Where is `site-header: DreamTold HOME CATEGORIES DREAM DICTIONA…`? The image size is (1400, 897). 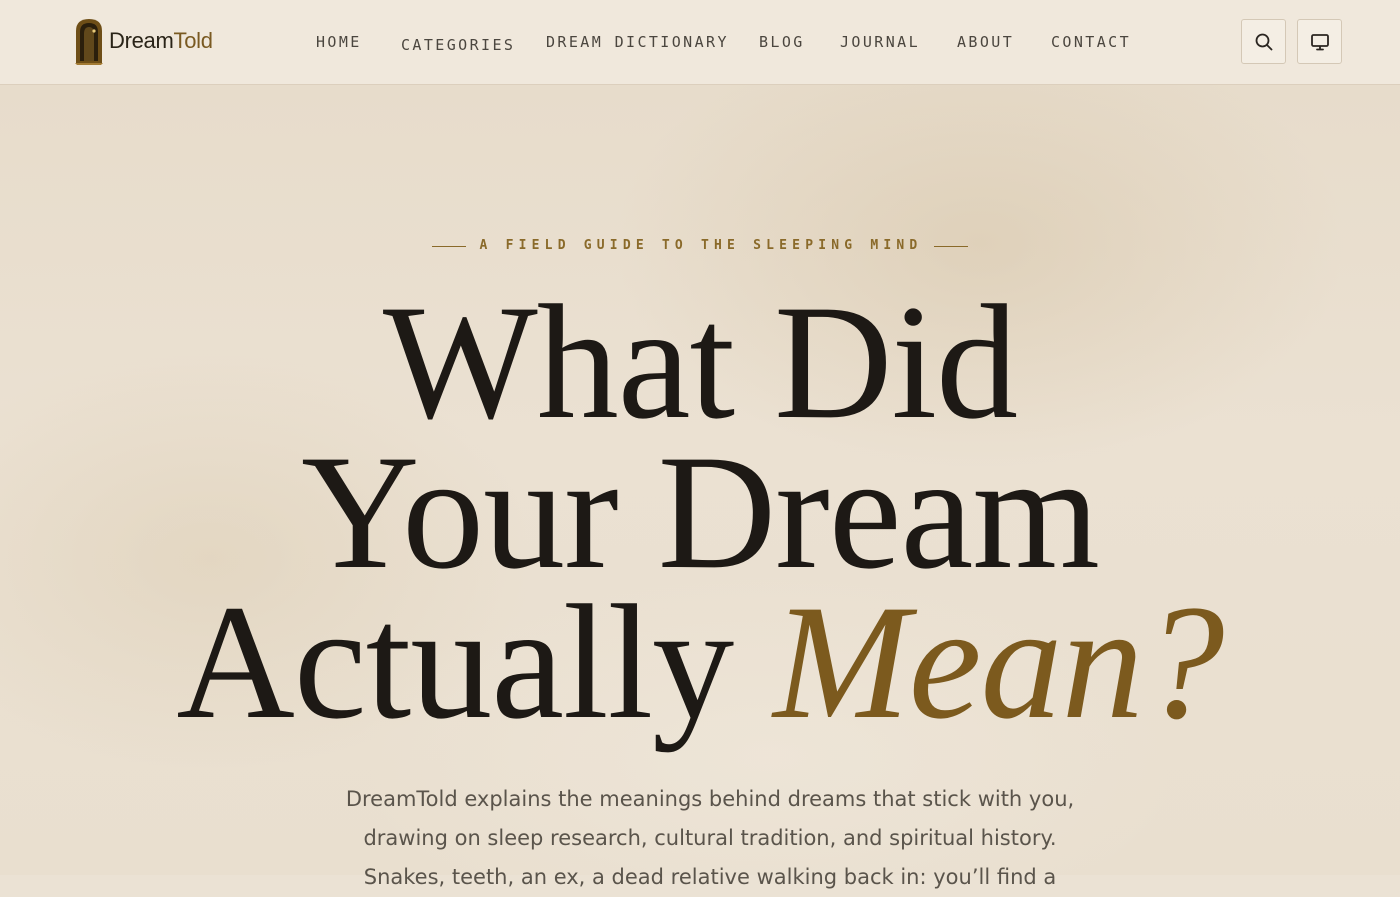 site-header: DreamTold HOME CATEGORIES DREAM DICTIONA… is located at coordinates (700, 42).